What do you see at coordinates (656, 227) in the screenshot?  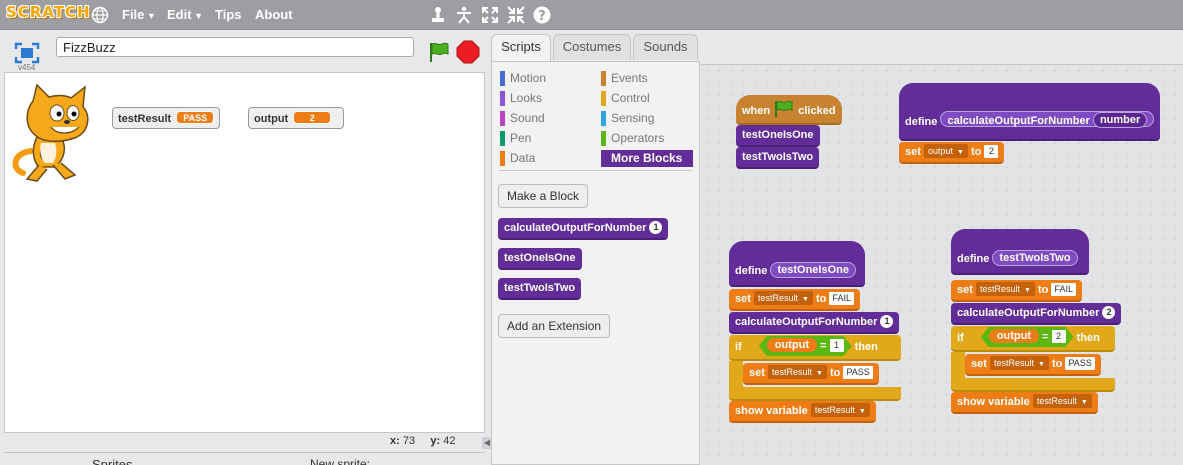 I see `block-arg: 1` at bounding box center [656, 227].